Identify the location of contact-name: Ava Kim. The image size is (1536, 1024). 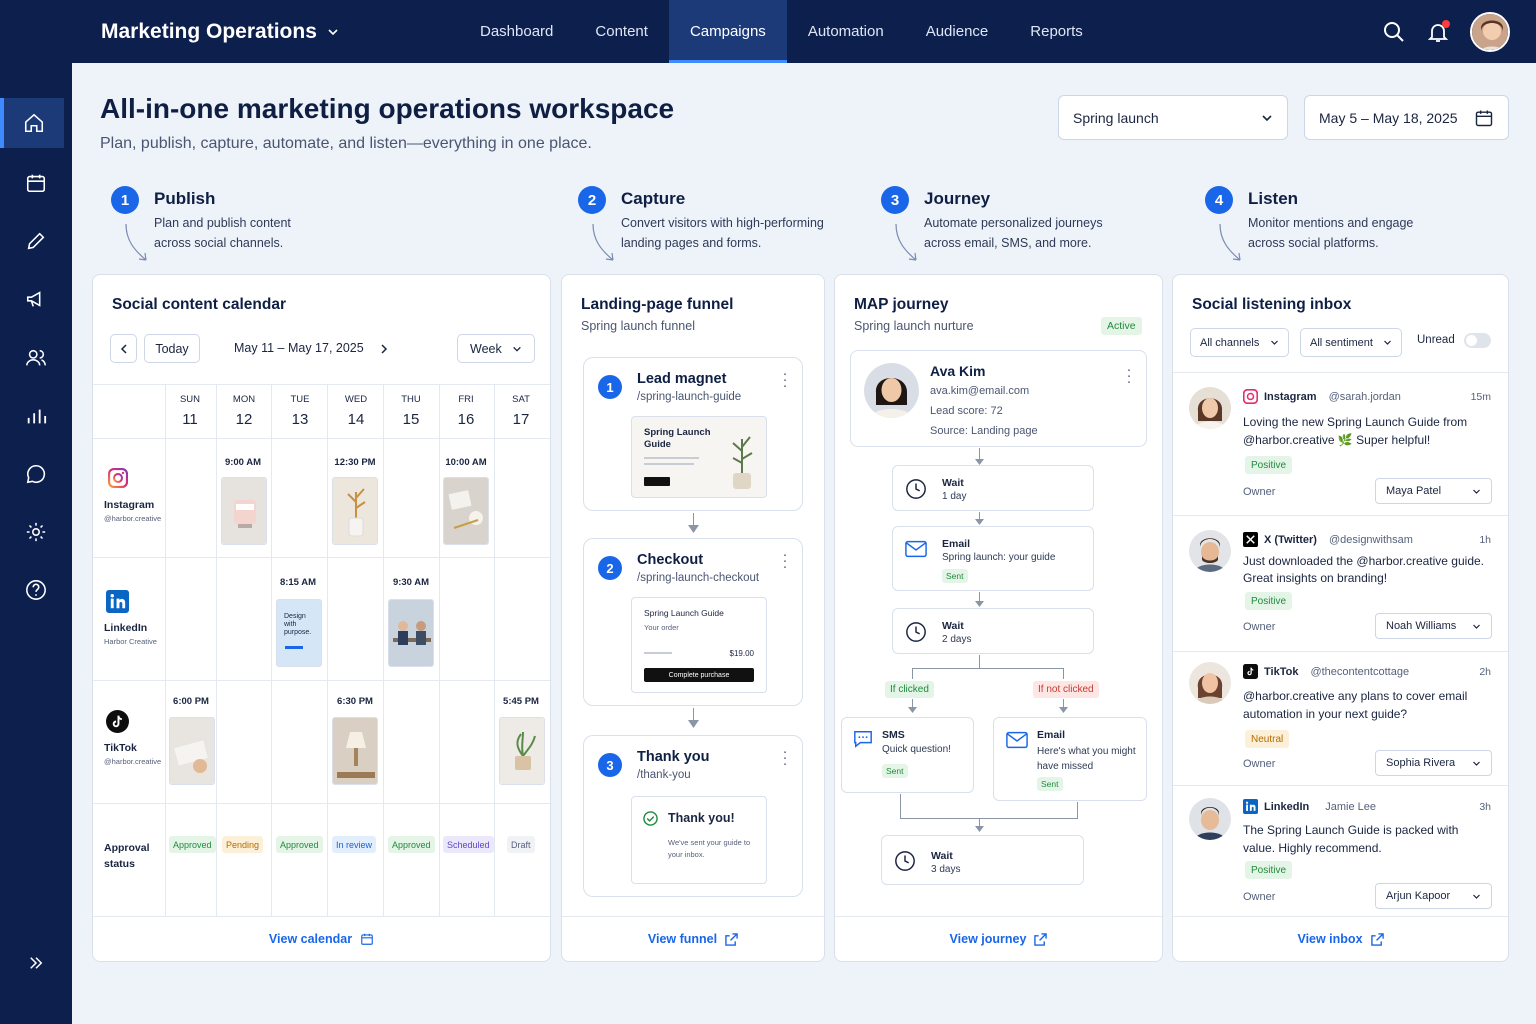
(958, 371).